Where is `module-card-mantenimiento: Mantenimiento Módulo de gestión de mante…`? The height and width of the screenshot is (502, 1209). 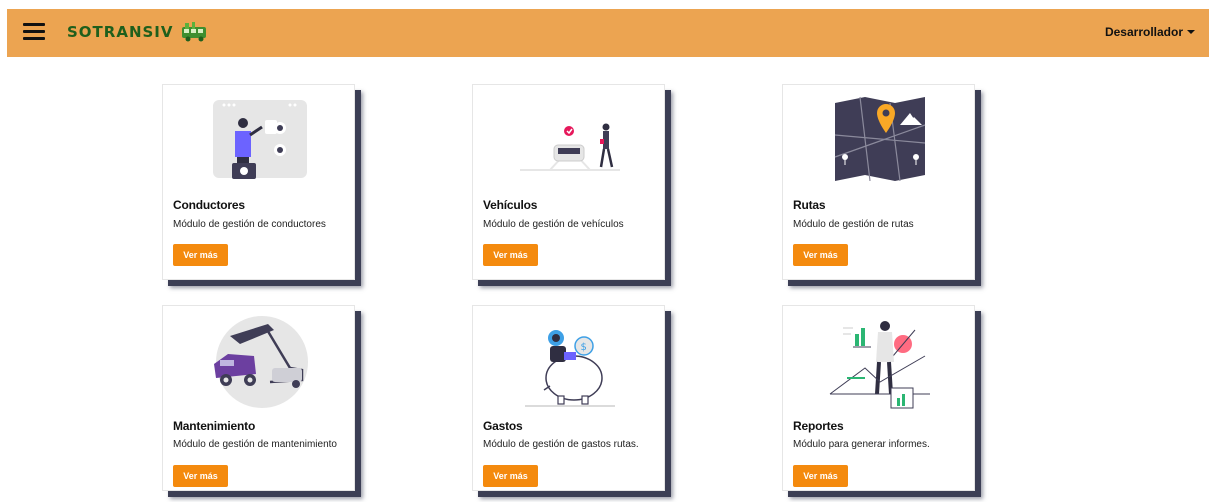 module-card-mantenimiento: Mantenimiento Módulo de gestión de mante… is located at coordinates (258, 398).